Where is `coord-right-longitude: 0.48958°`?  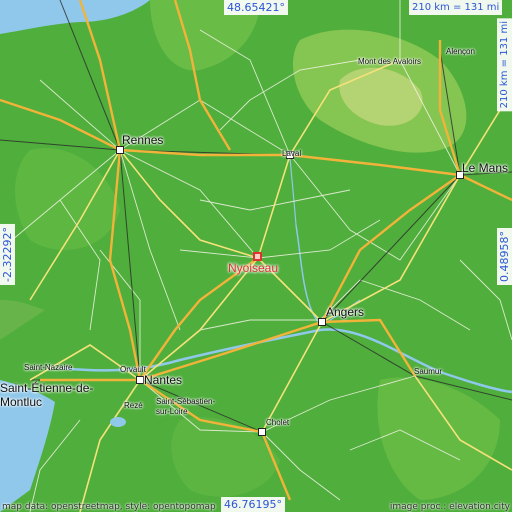 coord-right-longitude: 0.48958° is located at coordinates (504, 256).